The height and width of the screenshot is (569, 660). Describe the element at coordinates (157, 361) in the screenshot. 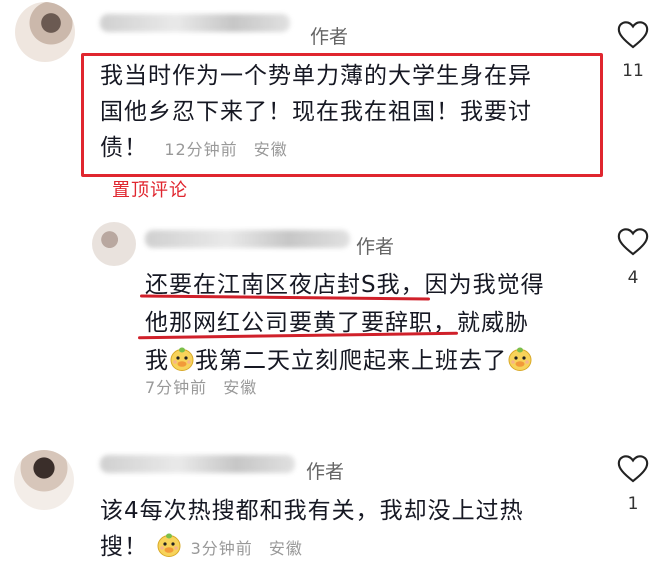

I see `comment-text-part: 我` at that location.